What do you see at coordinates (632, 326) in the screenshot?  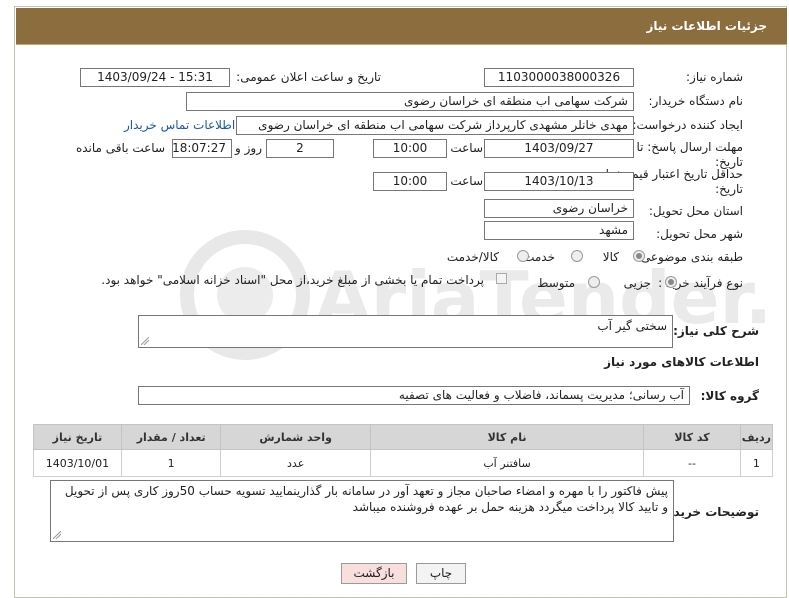 I see `description-text: سختی گیر آب` at bounding box center [632, 326].